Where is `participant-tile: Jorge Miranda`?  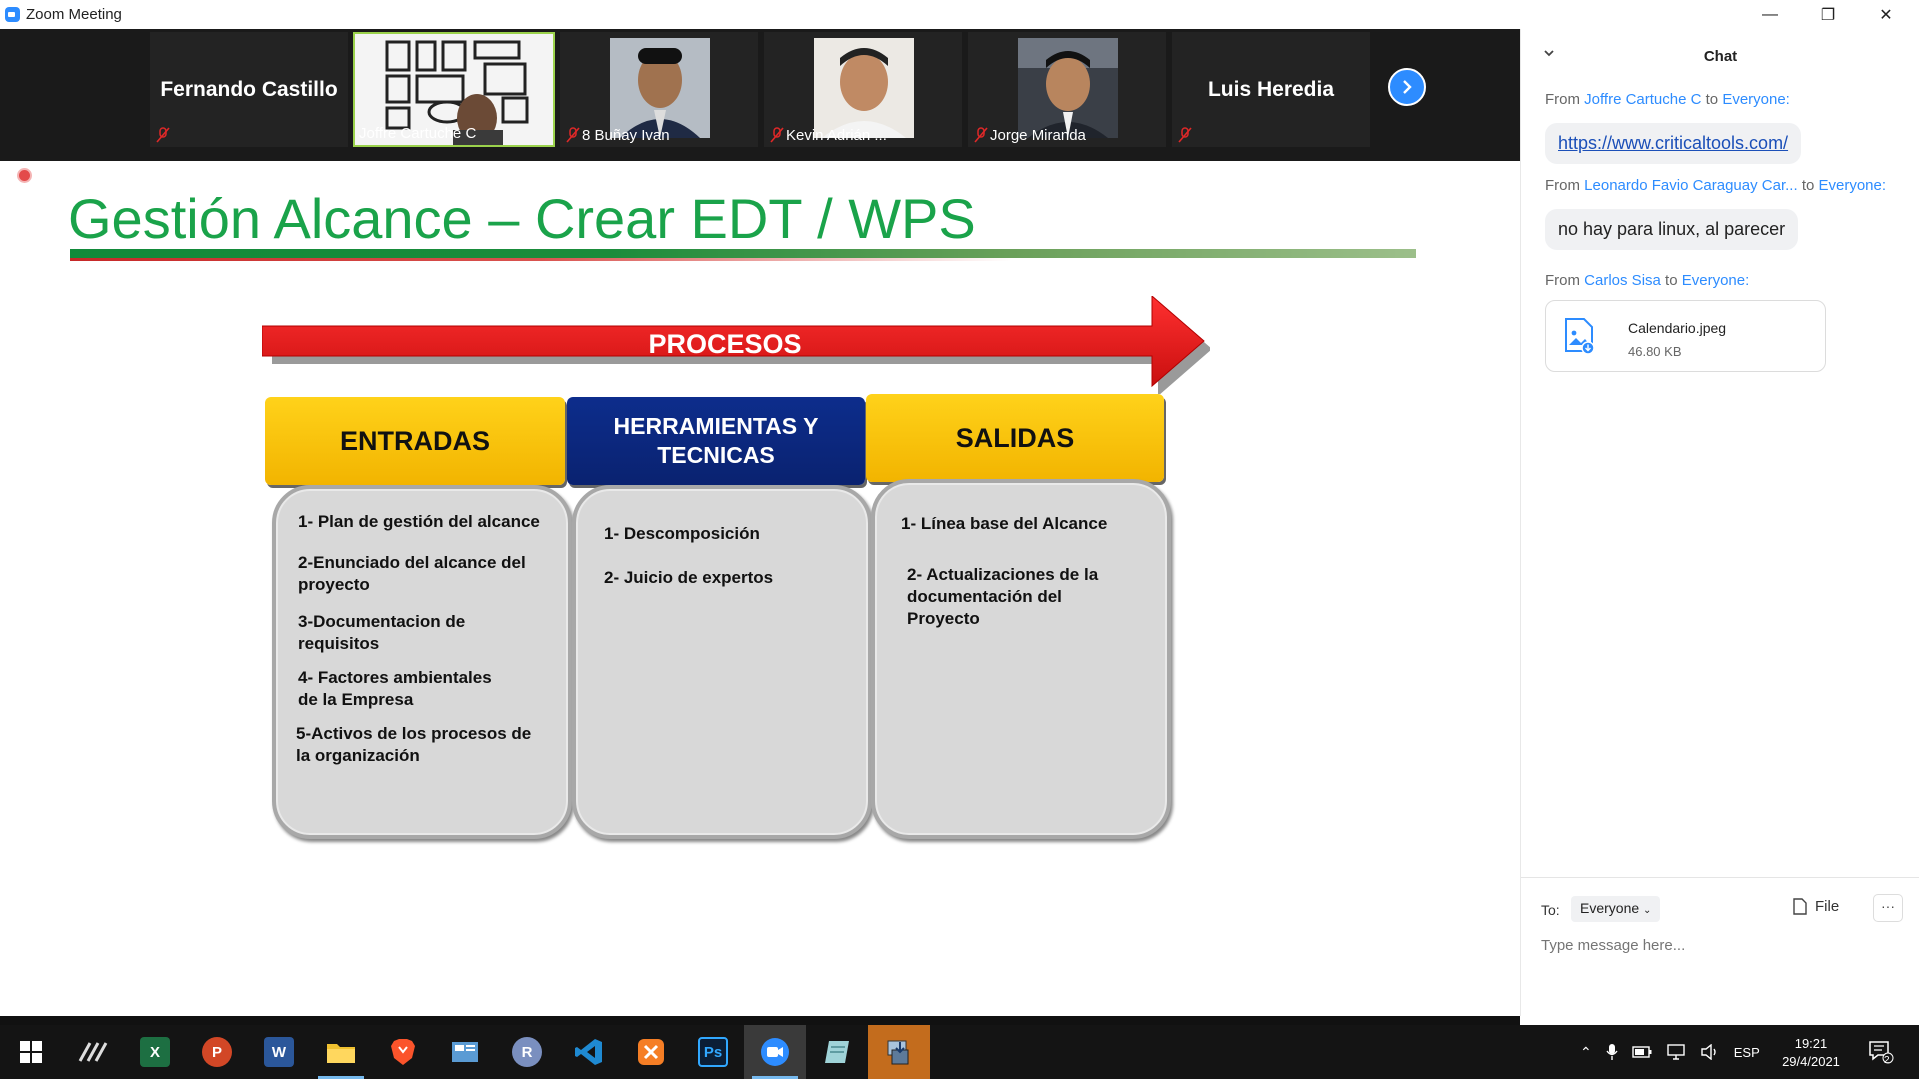
participant-tile: Jorge Miranda is located at coordinates (1067, 89).